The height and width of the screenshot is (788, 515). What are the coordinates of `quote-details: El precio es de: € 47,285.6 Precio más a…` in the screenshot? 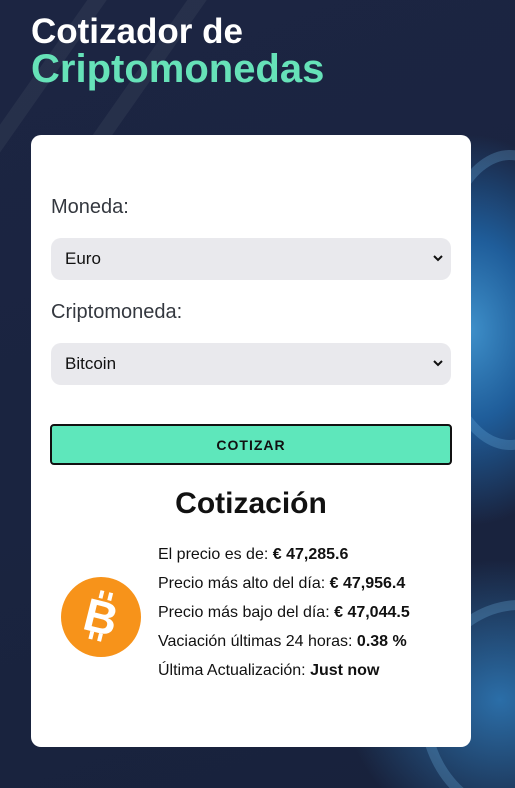 It's located at (284, 617).